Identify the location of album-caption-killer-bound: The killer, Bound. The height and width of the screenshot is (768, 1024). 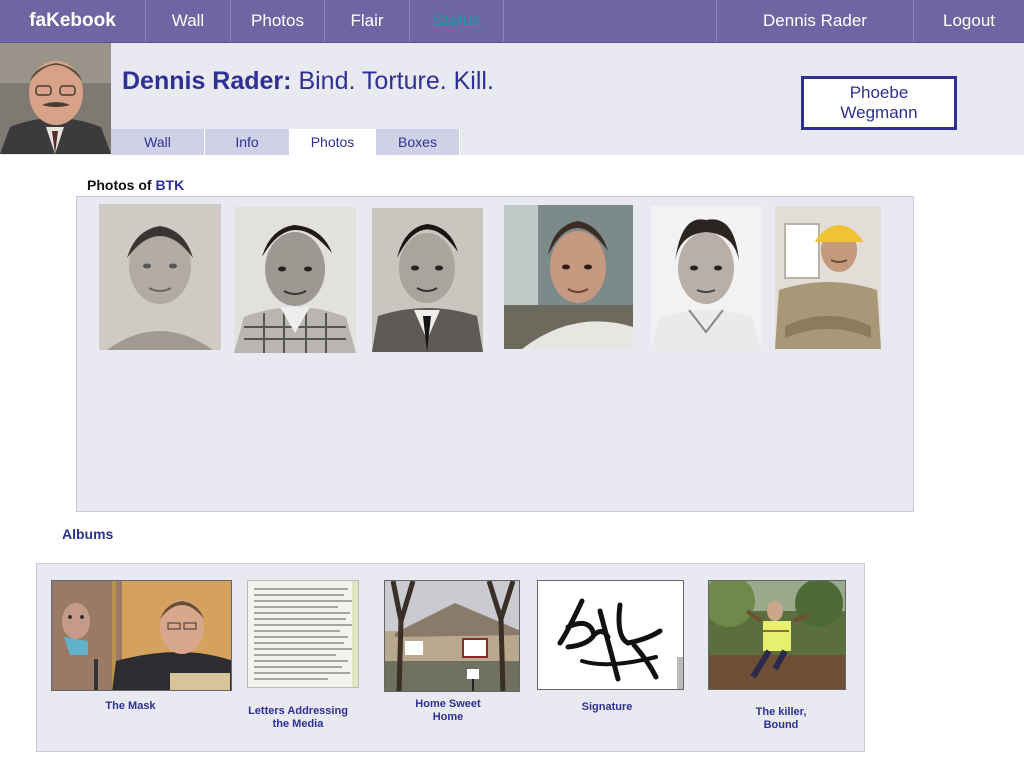
(781, 719).